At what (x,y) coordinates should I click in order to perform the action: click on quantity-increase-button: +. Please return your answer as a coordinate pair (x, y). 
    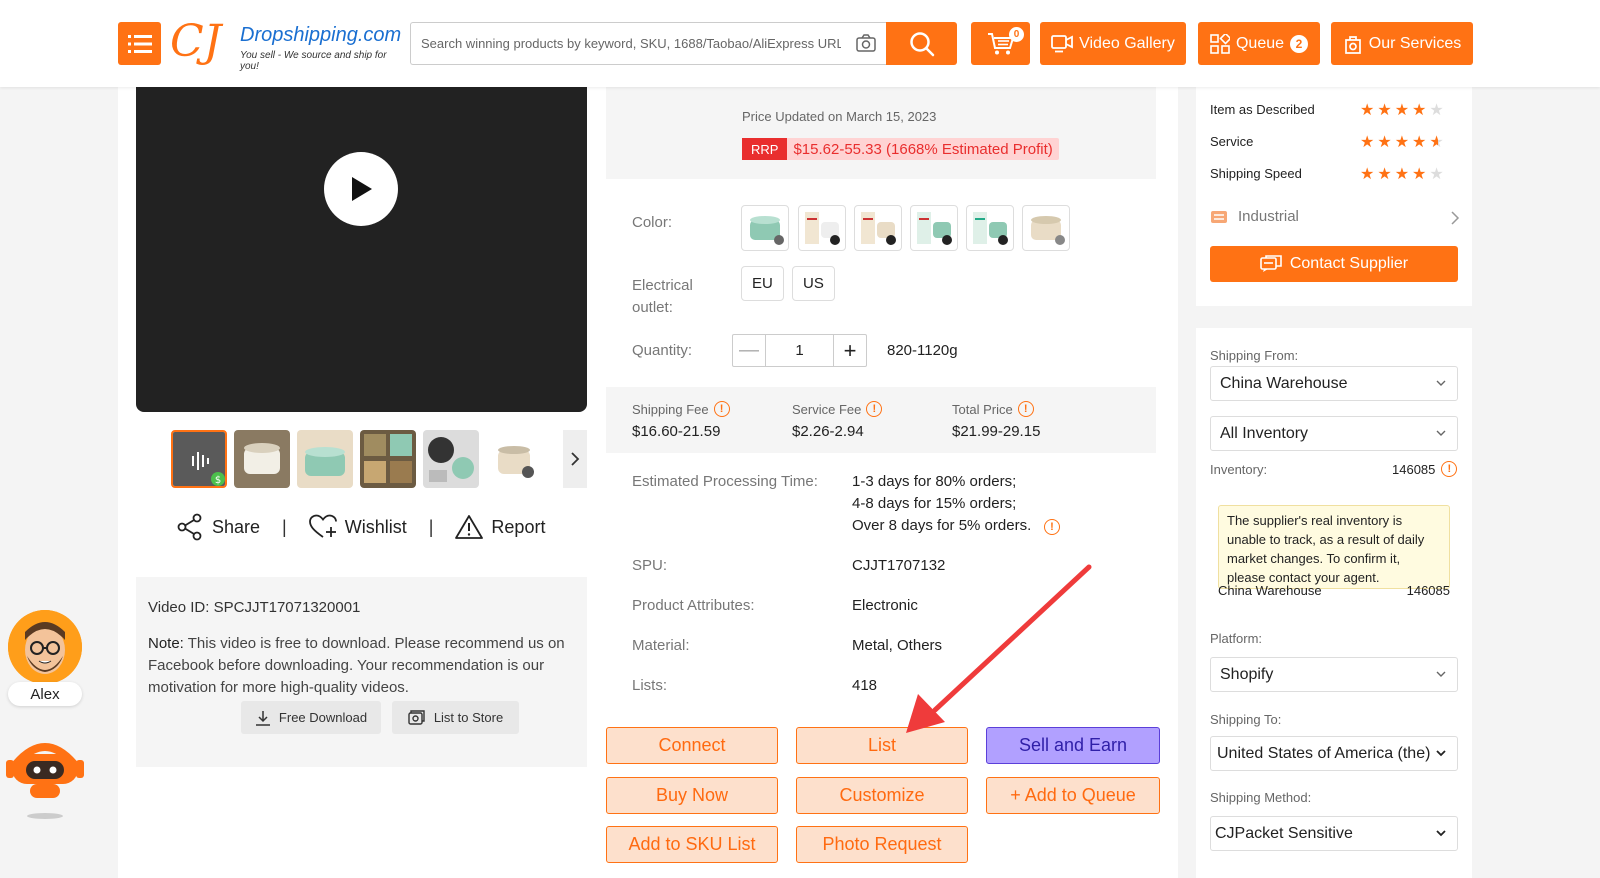
    Looking at the image, I should click on (849, 350).